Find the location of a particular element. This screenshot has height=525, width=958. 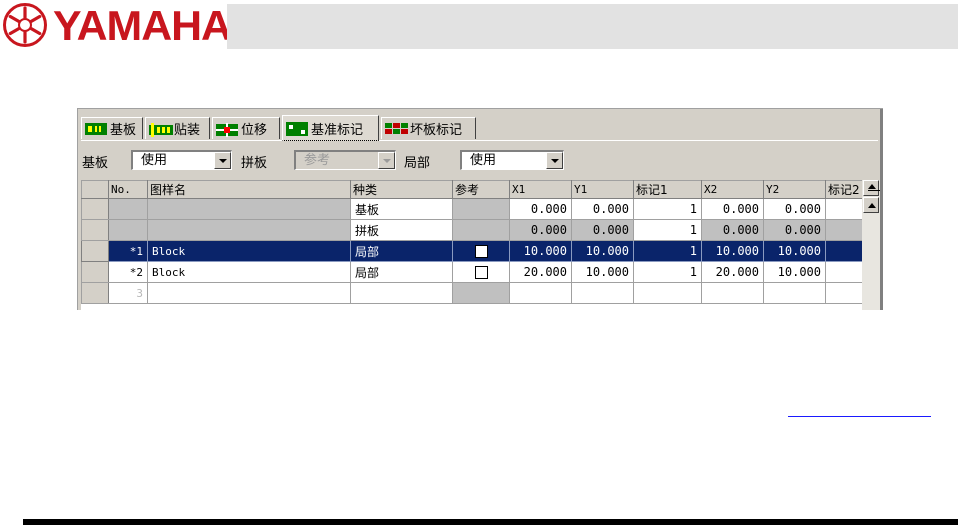

row-x2: 0.000 is located at coordinates (732, 209).